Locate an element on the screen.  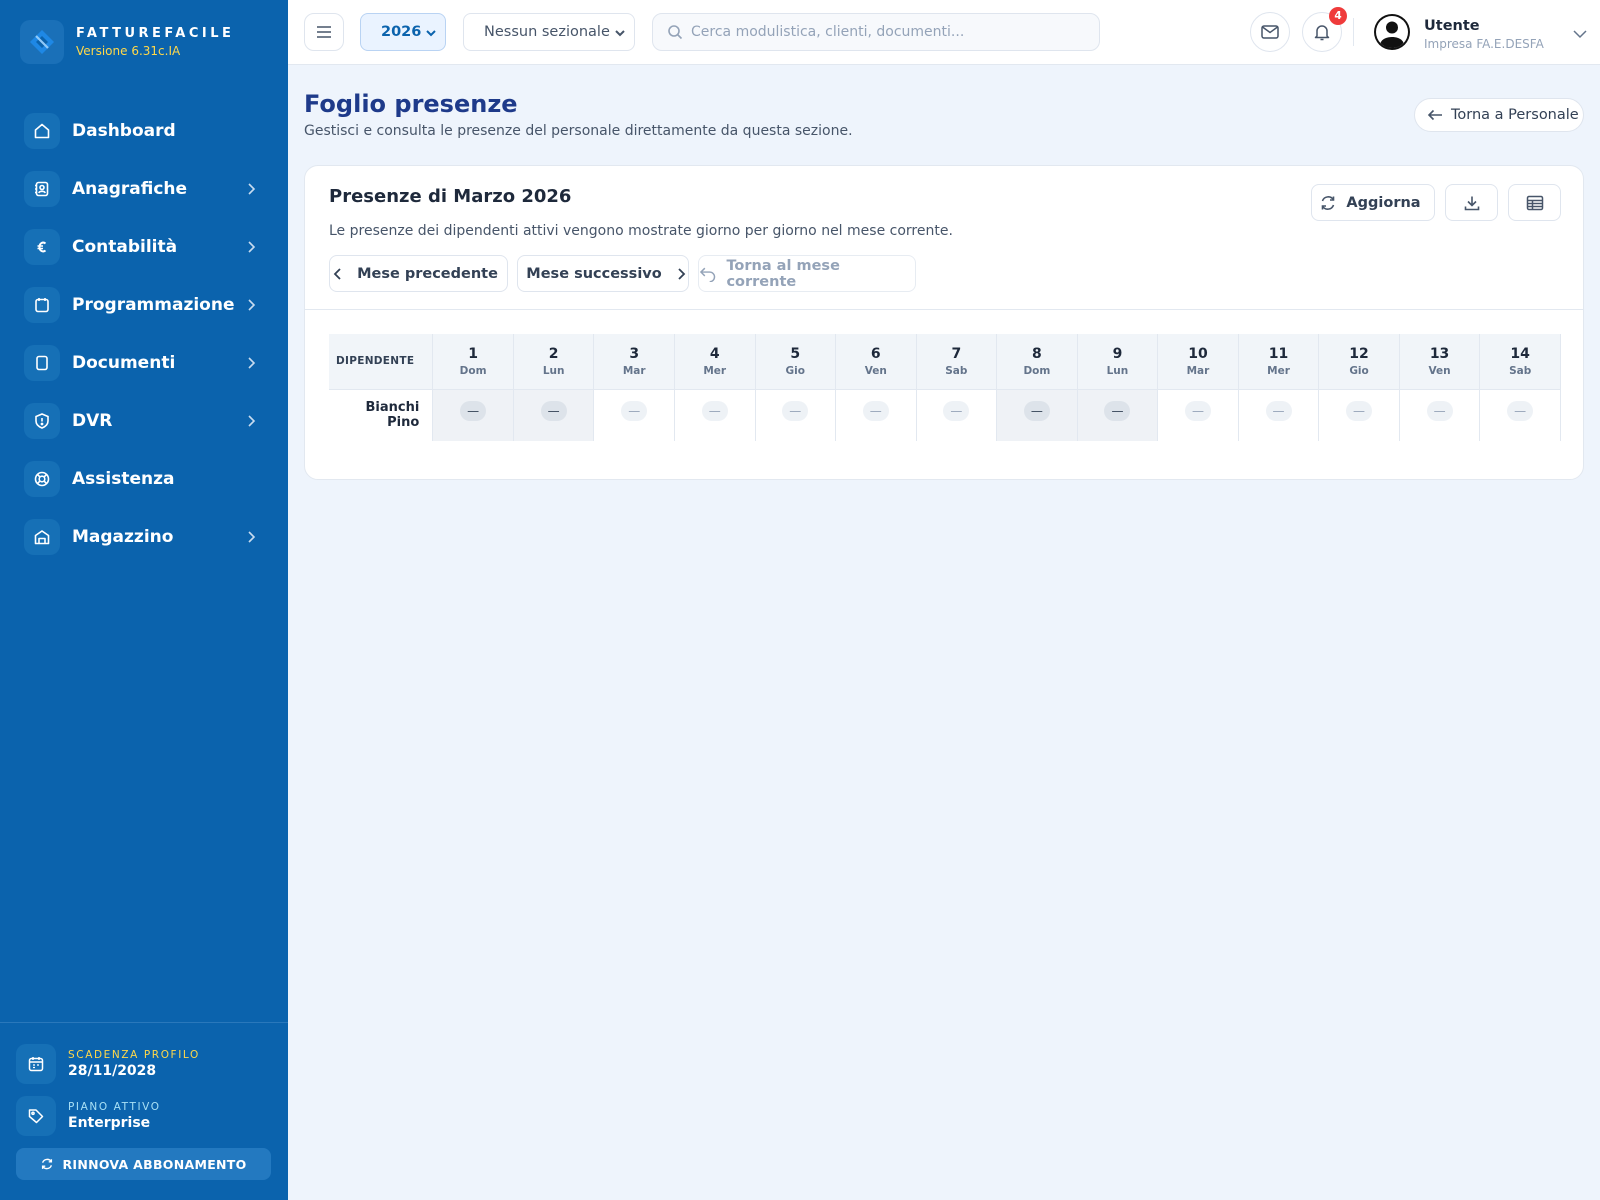
back-to-personale-button: Torna a Personale is located at coordinates (1499, 115).